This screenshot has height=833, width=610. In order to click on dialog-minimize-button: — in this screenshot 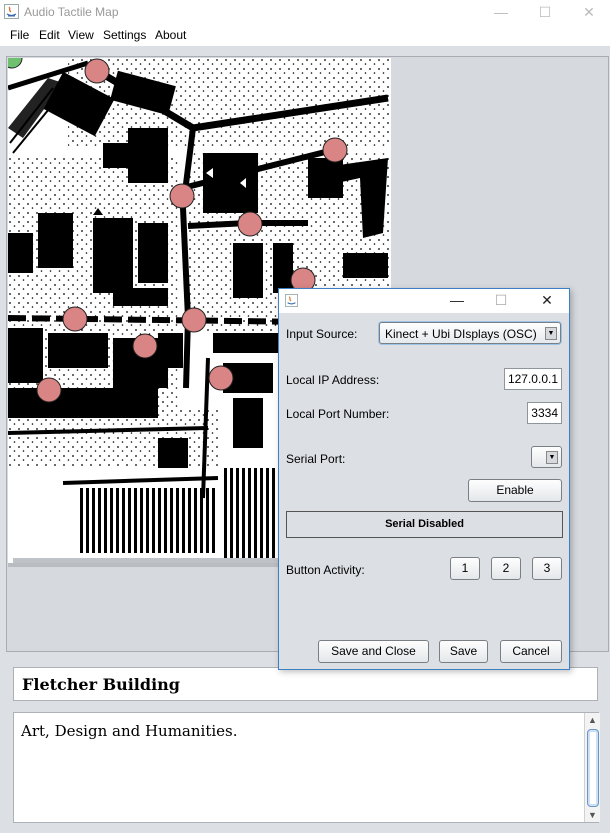, I will do `click(457, 301)`.